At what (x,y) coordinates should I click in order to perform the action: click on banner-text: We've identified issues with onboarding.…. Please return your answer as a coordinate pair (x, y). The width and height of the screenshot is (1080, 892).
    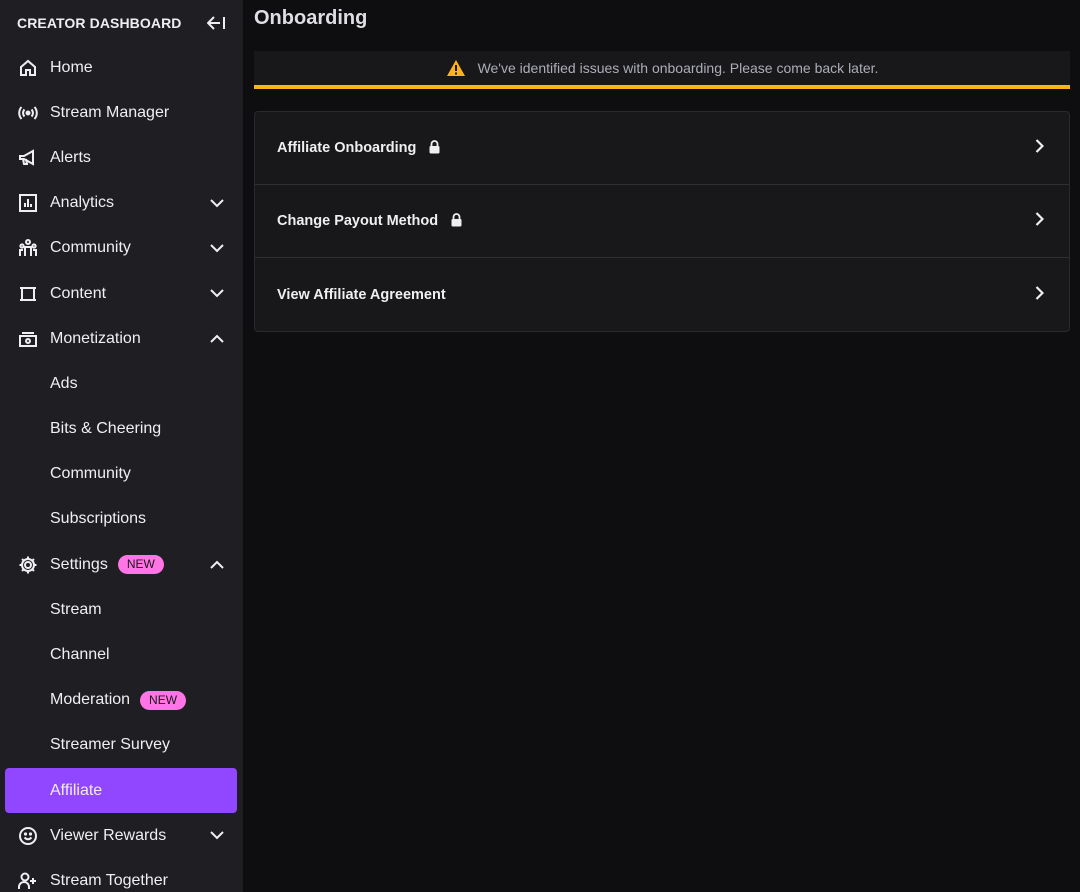
    Looking at the image, I should click on (678, 68).